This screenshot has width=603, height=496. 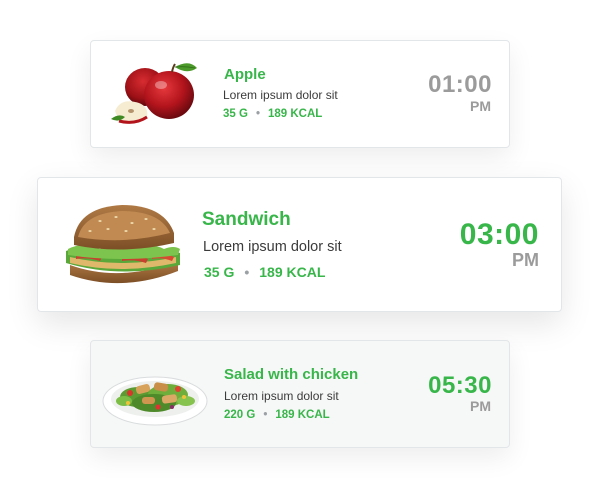 What do you see at coordinates (460, 385) in the screenshot?
I see `meal-time: 05:30` at bounding box center [460, 385].